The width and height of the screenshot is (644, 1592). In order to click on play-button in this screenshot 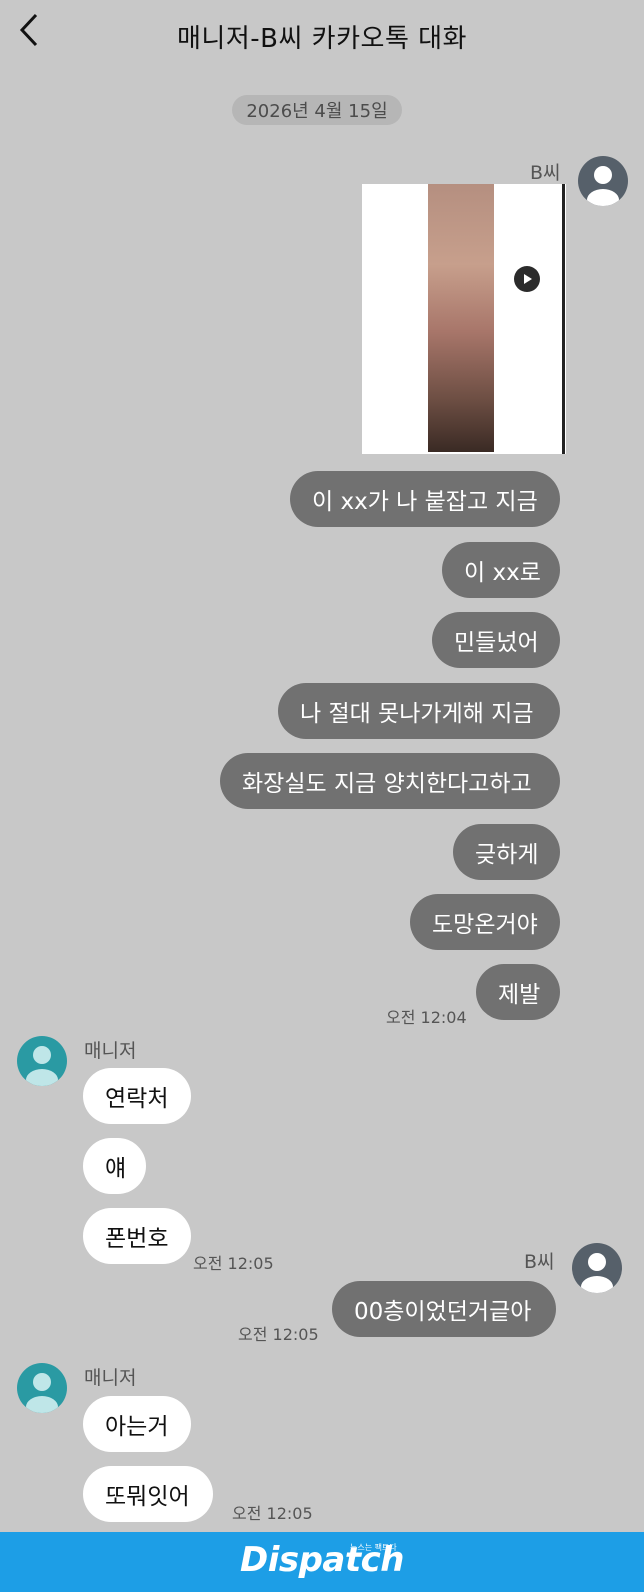, I will do `click(527, 279)`.